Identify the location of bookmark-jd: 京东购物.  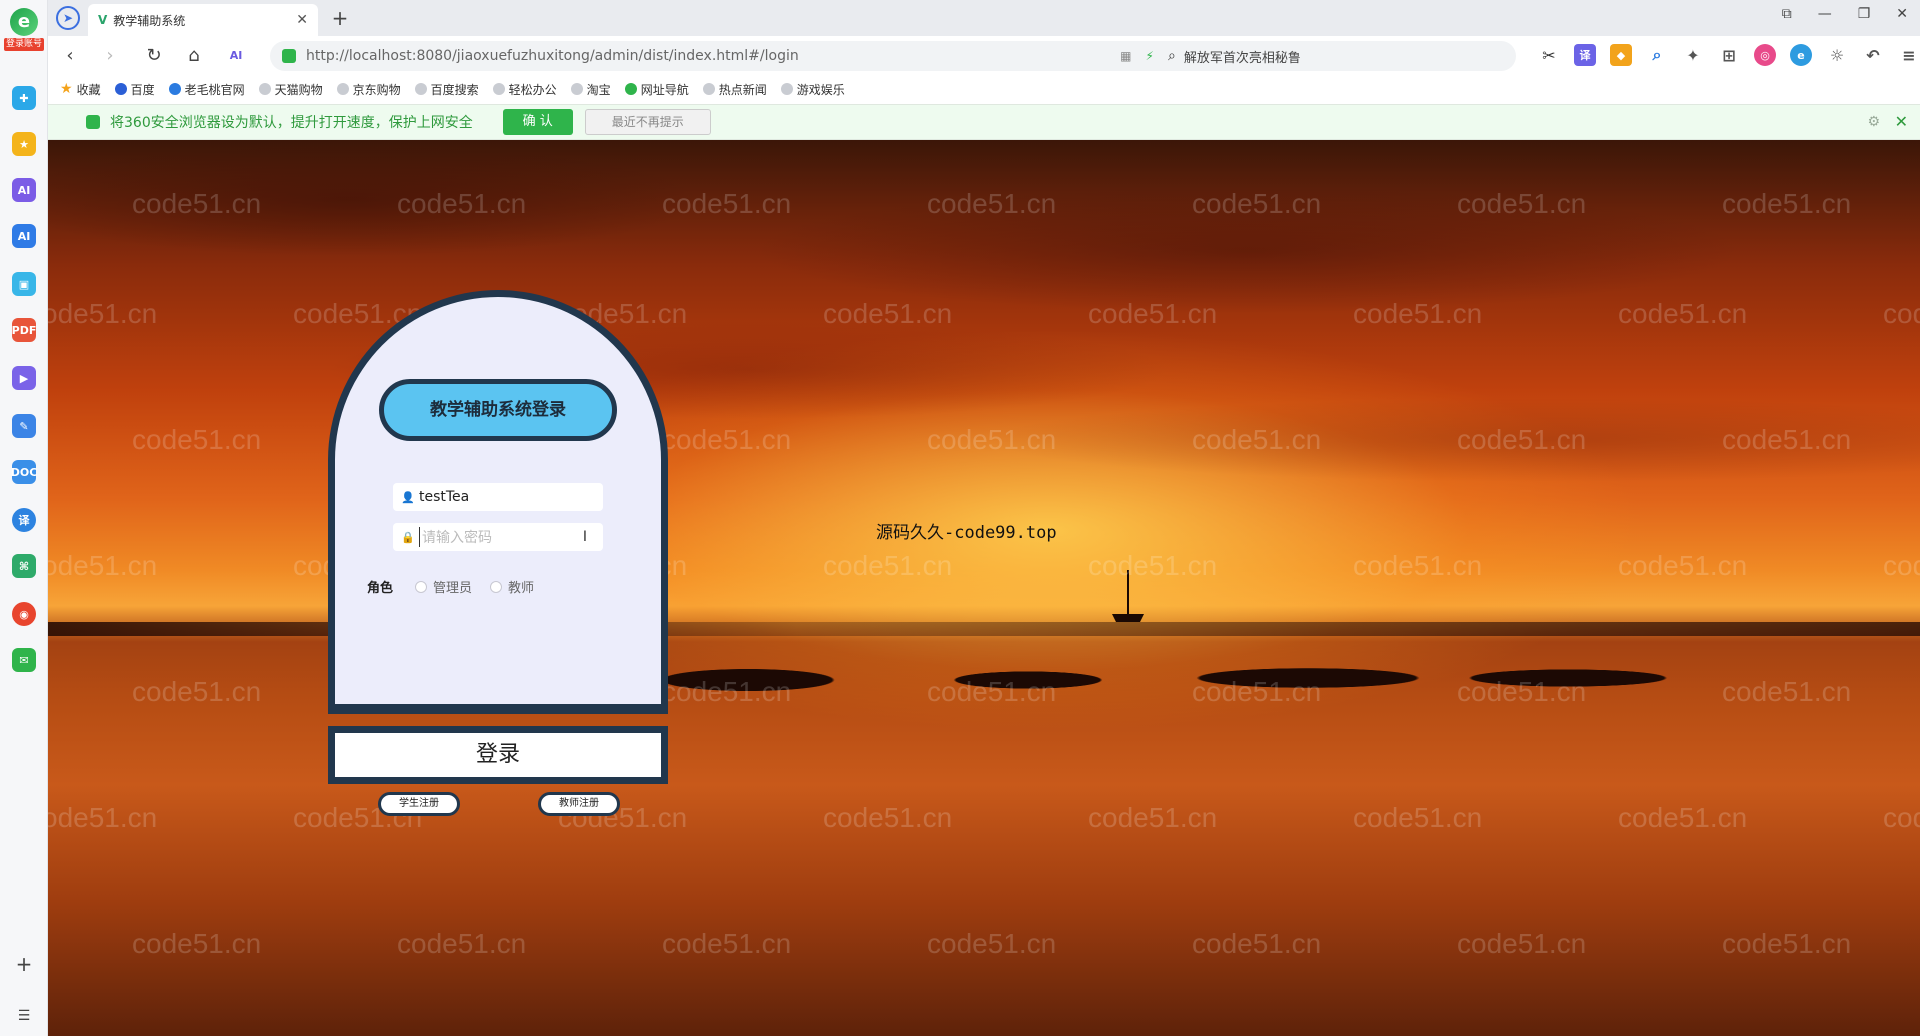
(368, 89).